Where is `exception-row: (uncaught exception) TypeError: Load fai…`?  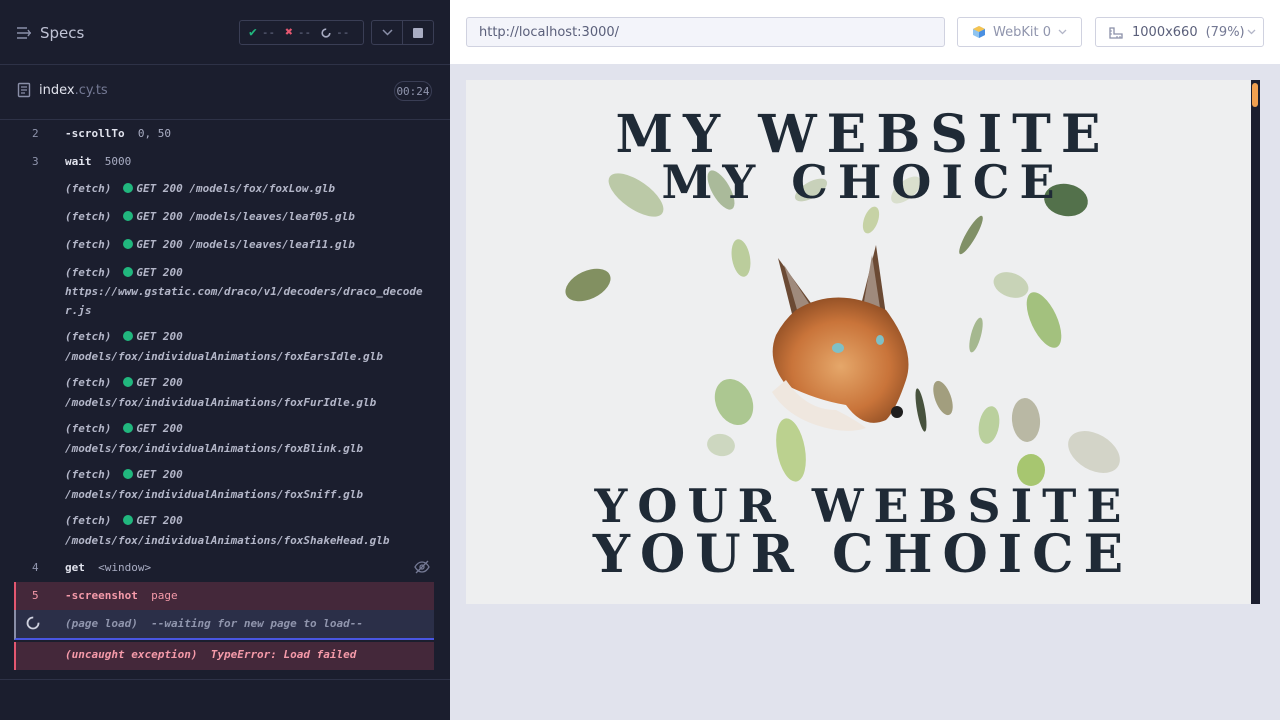
exception-row: (uncaught exception) TypeError: Load fai… is located at coordinates (224, 656).